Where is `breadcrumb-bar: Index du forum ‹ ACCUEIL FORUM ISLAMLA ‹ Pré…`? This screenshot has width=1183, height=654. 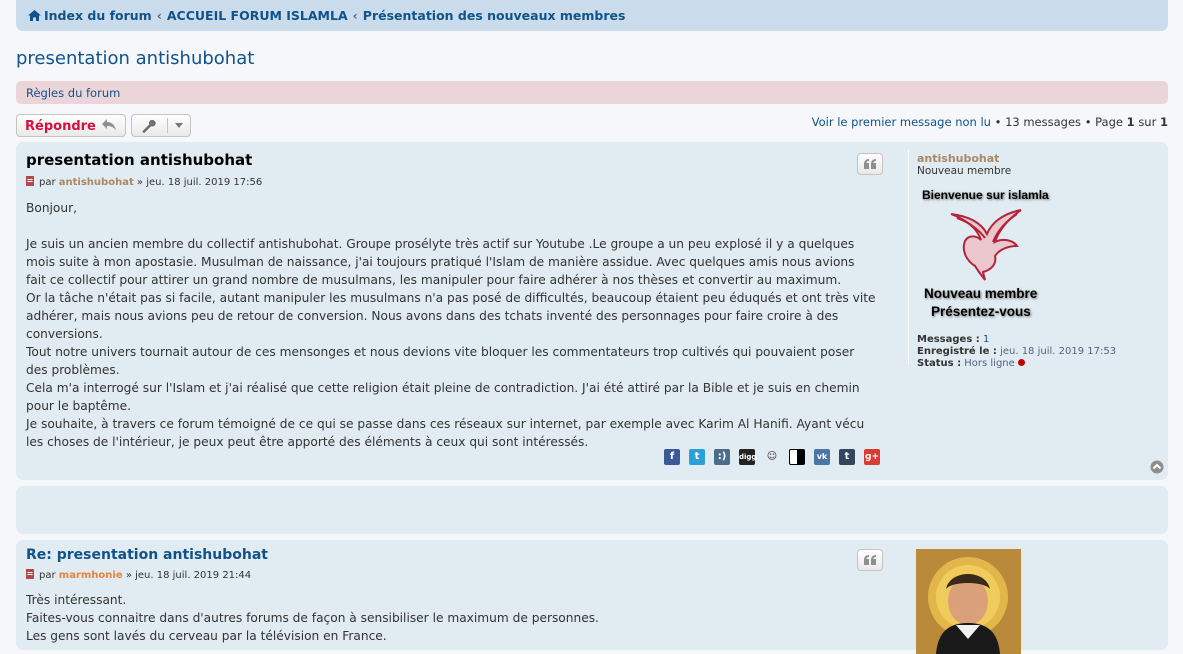
breadcrumb-bar: Index du forum ‹ ACCUEIL FORUM ISLAMLA ‹ Pré… is located at coordinates (592, 15).